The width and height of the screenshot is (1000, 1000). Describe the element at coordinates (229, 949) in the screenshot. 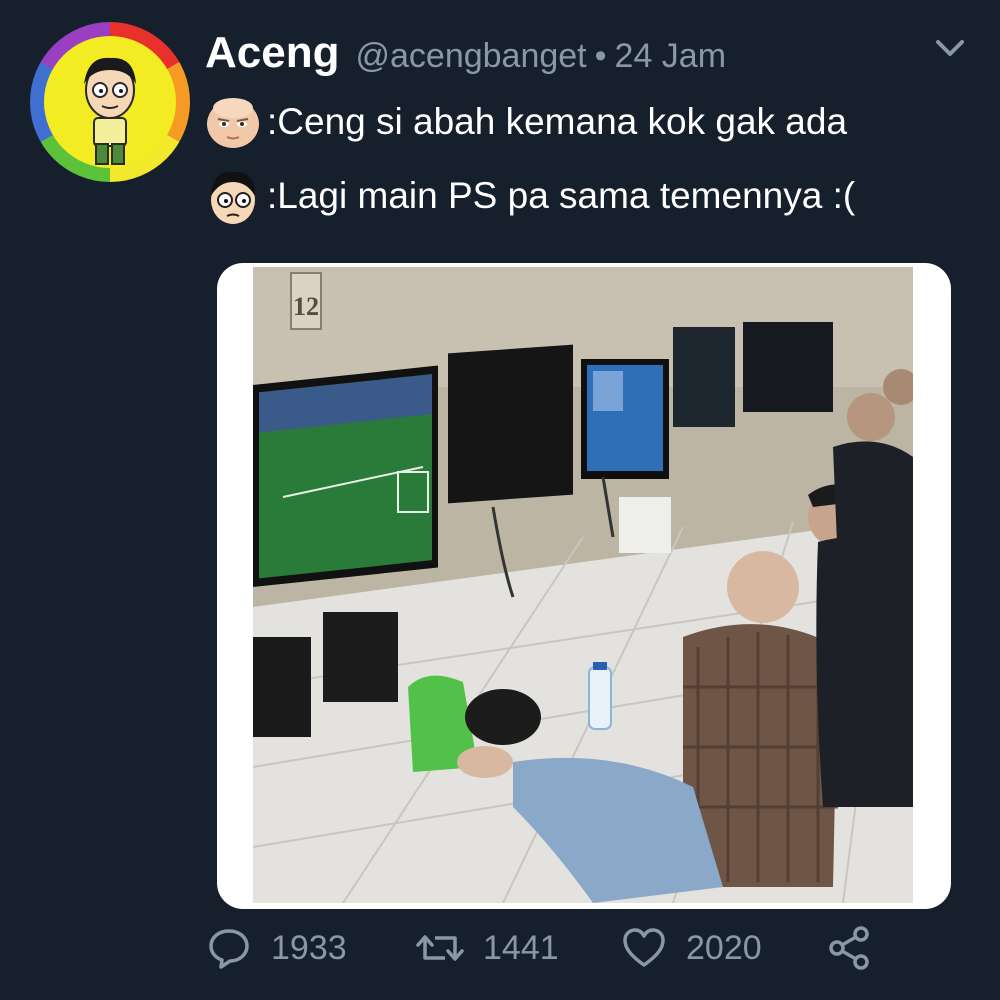

I see `reply-icon` at that location.